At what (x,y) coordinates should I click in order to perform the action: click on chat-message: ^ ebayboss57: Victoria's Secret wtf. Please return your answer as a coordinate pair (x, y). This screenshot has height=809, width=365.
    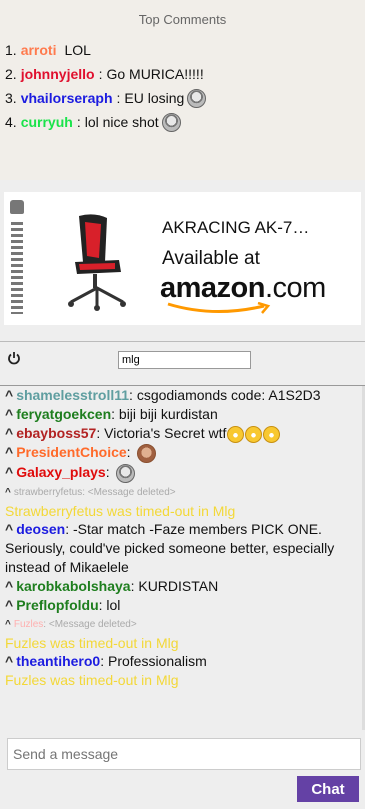
    Looking at the image, I should click on (182, 433).